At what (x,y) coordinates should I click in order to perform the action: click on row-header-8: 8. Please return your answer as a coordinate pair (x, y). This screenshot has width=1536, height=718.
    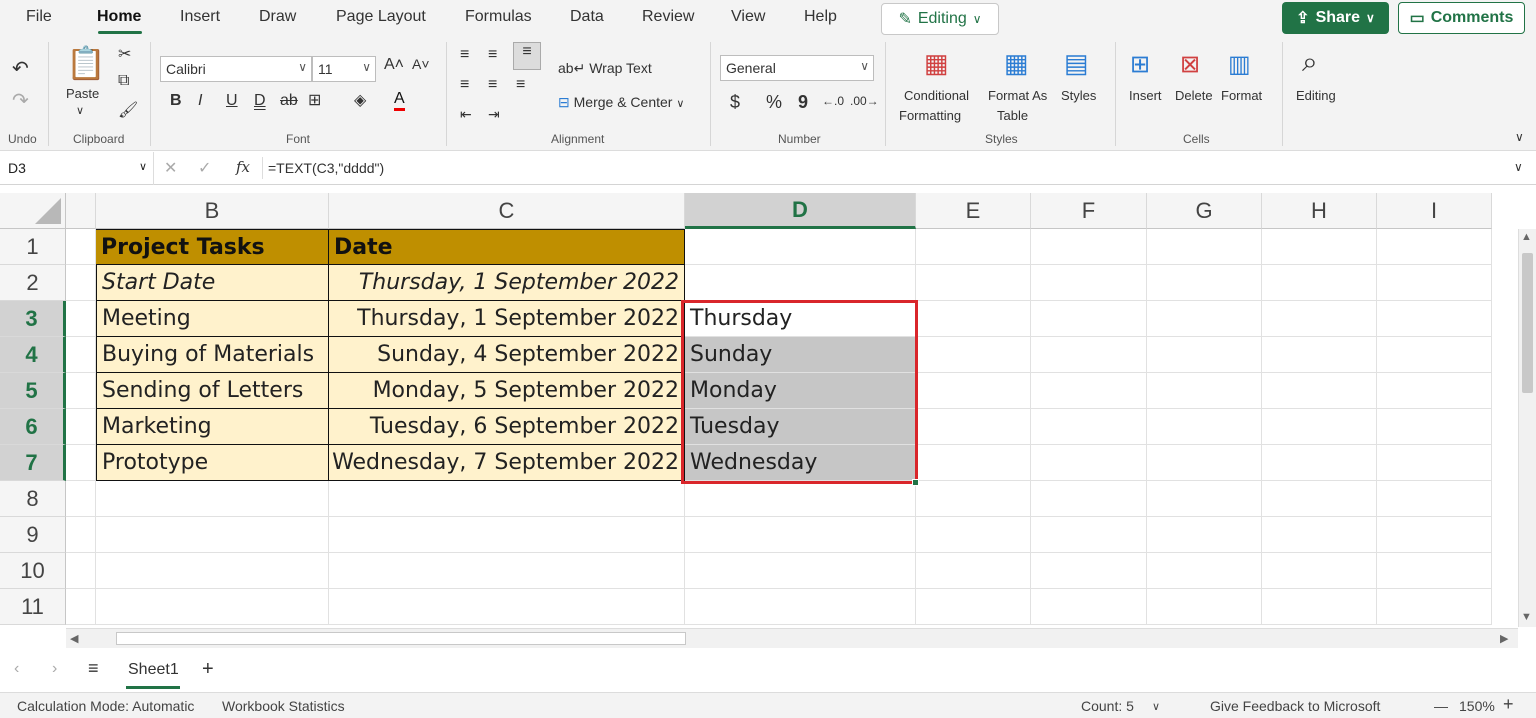
    Looking at the image, I should click on (33, 499).